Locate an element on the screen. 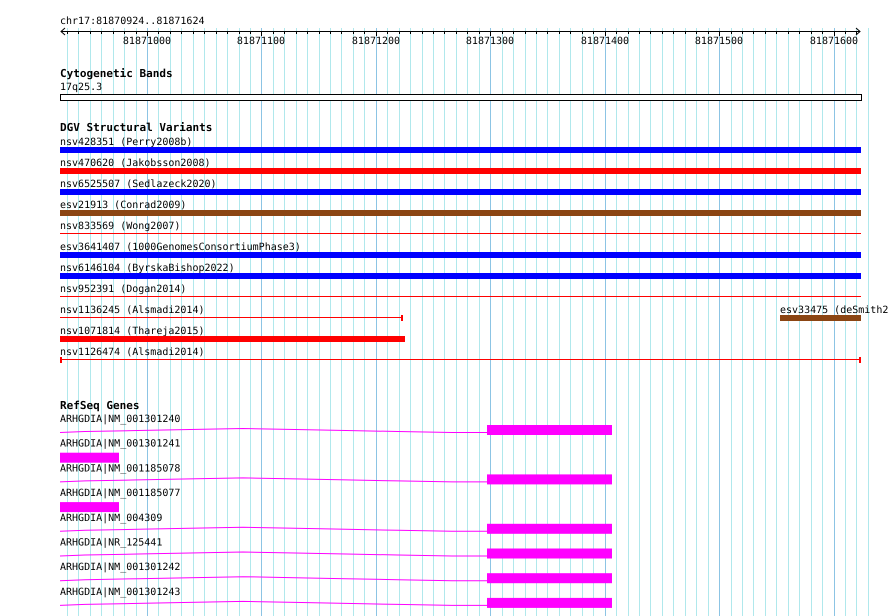 The width and height of the screenshot is (890, 616). feature-label: esv33475 (deSmith2 is located at coordinates (834, 310).